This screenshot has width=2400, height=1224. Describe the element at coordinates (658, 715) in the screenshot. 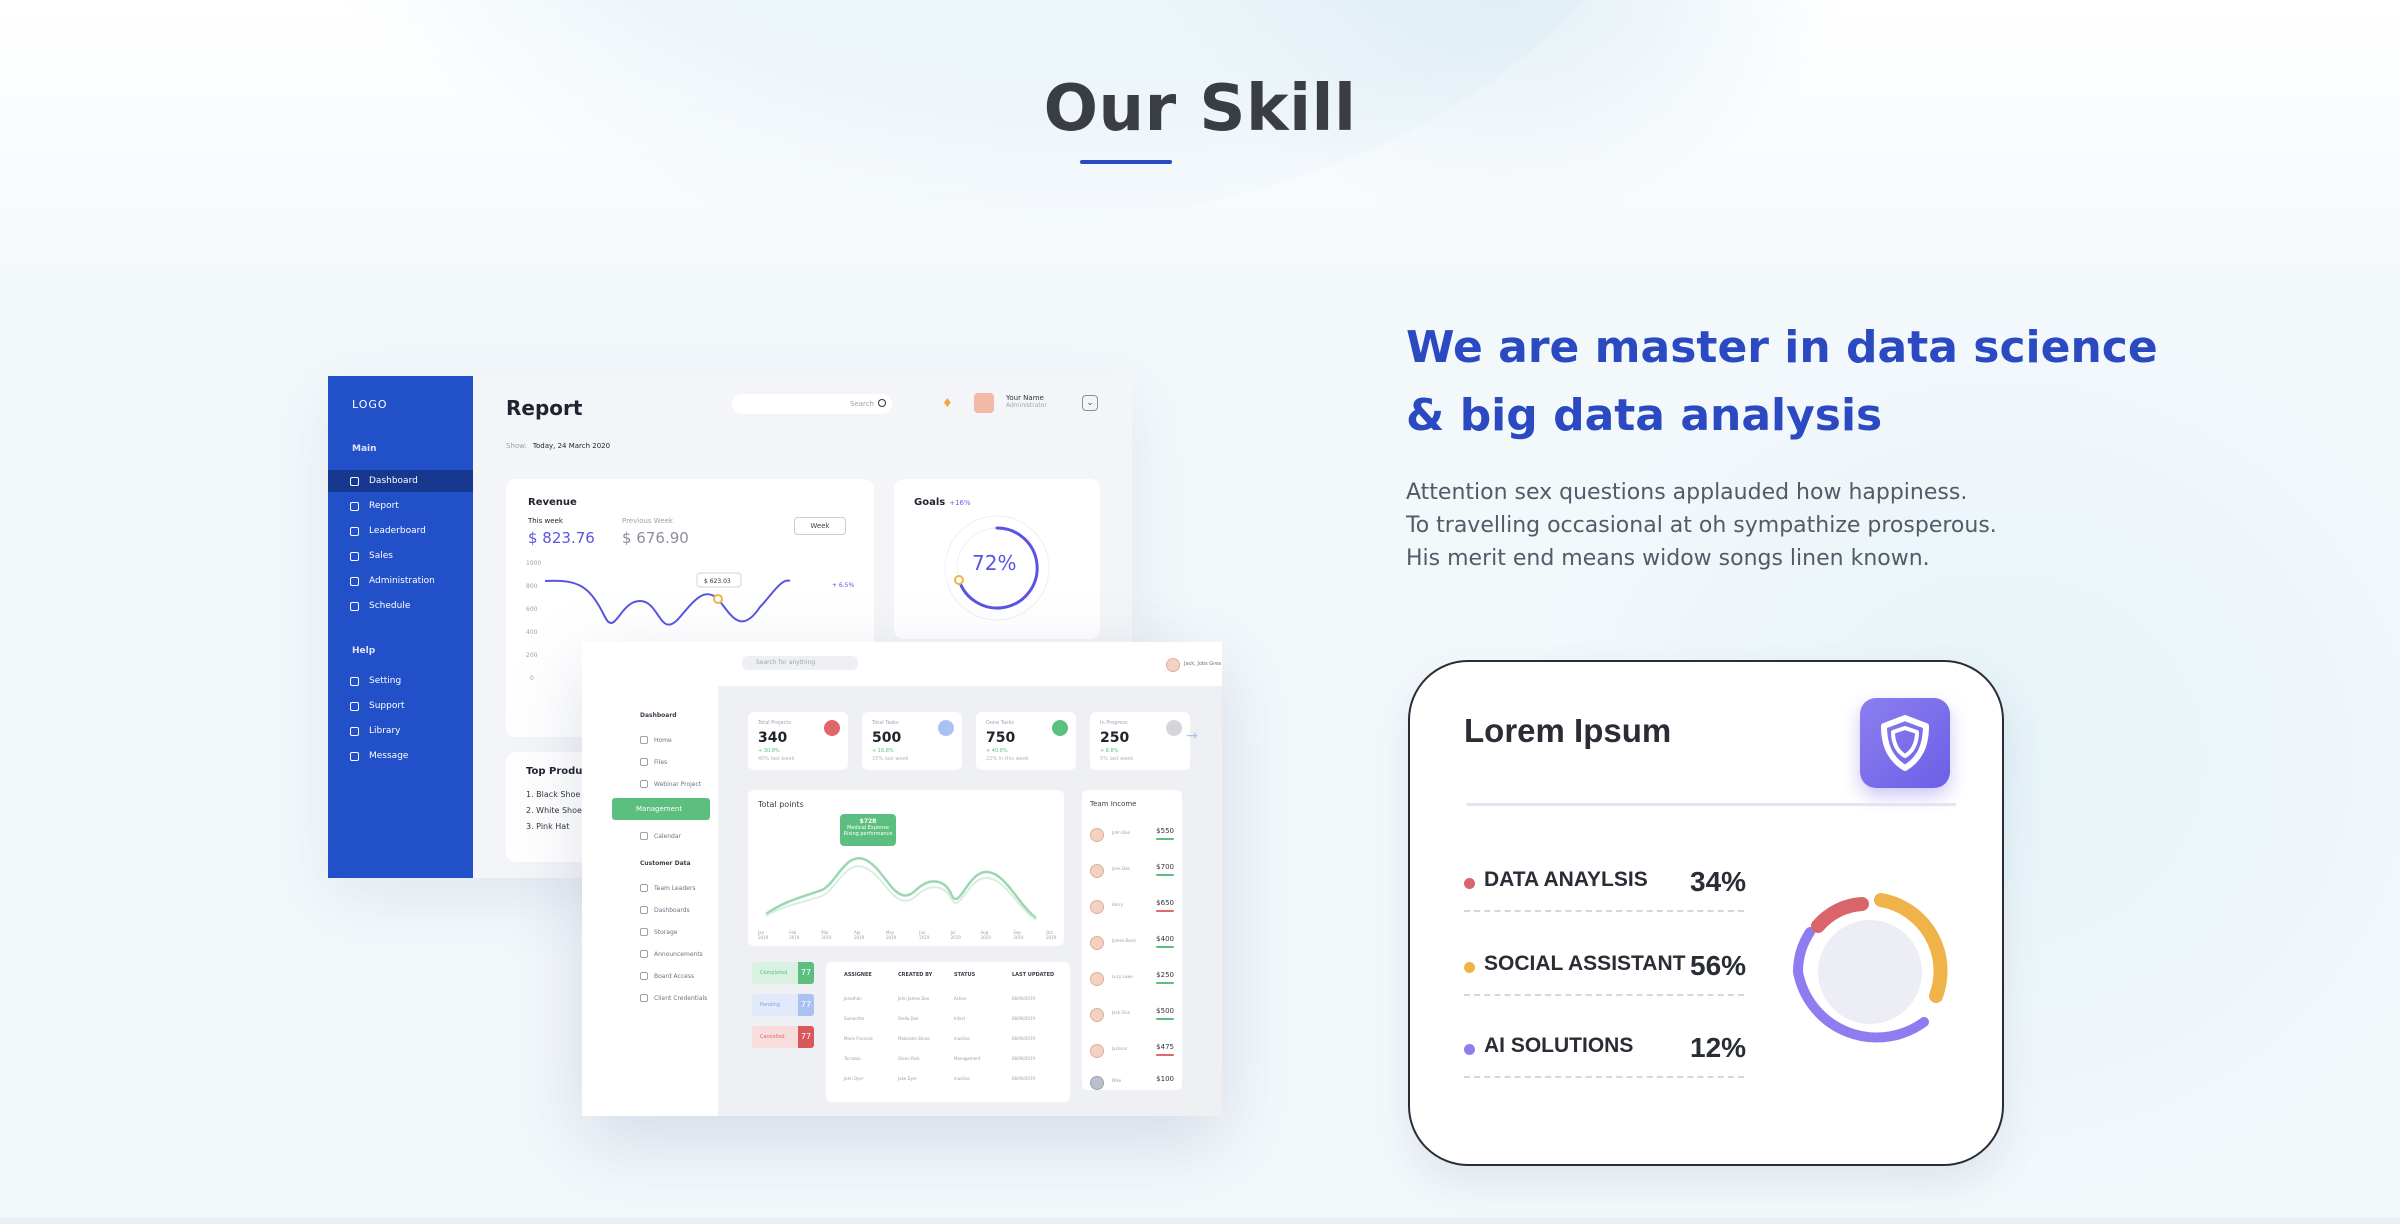

I see `sidebar-heading: Dashboard` at that location.